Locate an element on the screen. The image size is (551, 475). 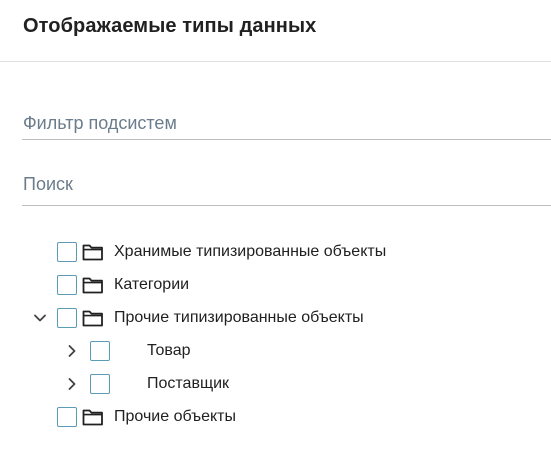
dialog-header: Отображаемые типы данных is located at coordinates (275, 31).